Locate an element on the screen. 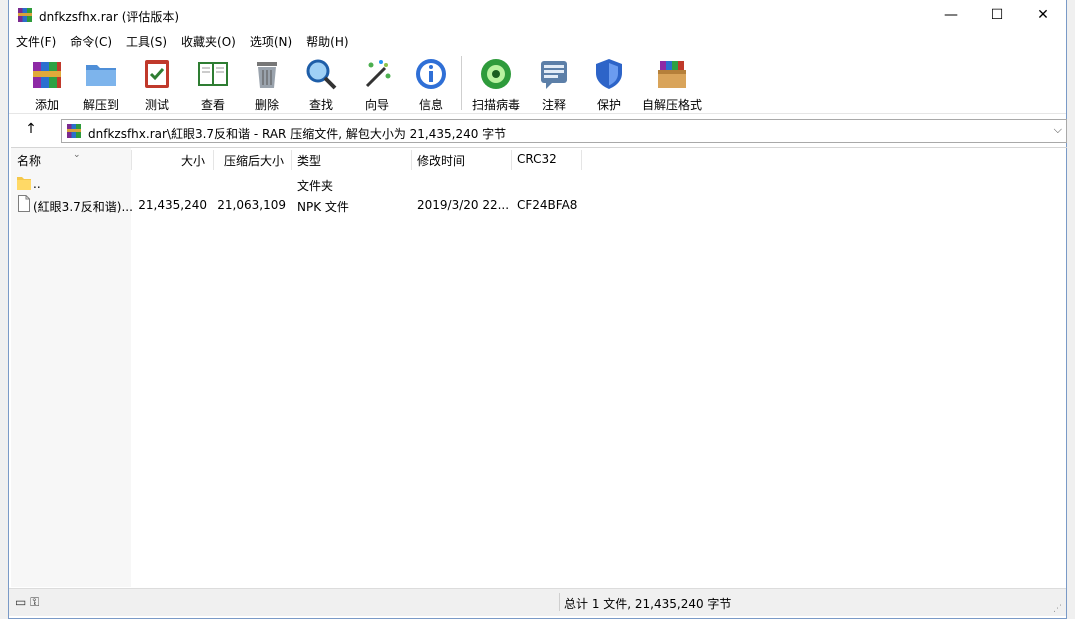 Image resolution: width=1075 pixels, height=619 pixels. menu-help: 帮助(H) is located at coordinates (327, 40).